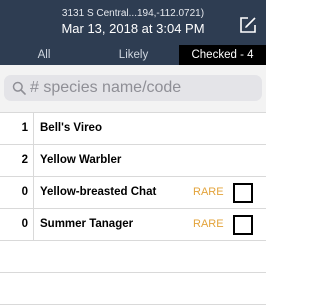 Image resolution: width=320 pixels, height=307 pixels. Describe the element at coordinates (222, 55) in the screenshot. I see `tab-checked: Checked - 4` at that location.